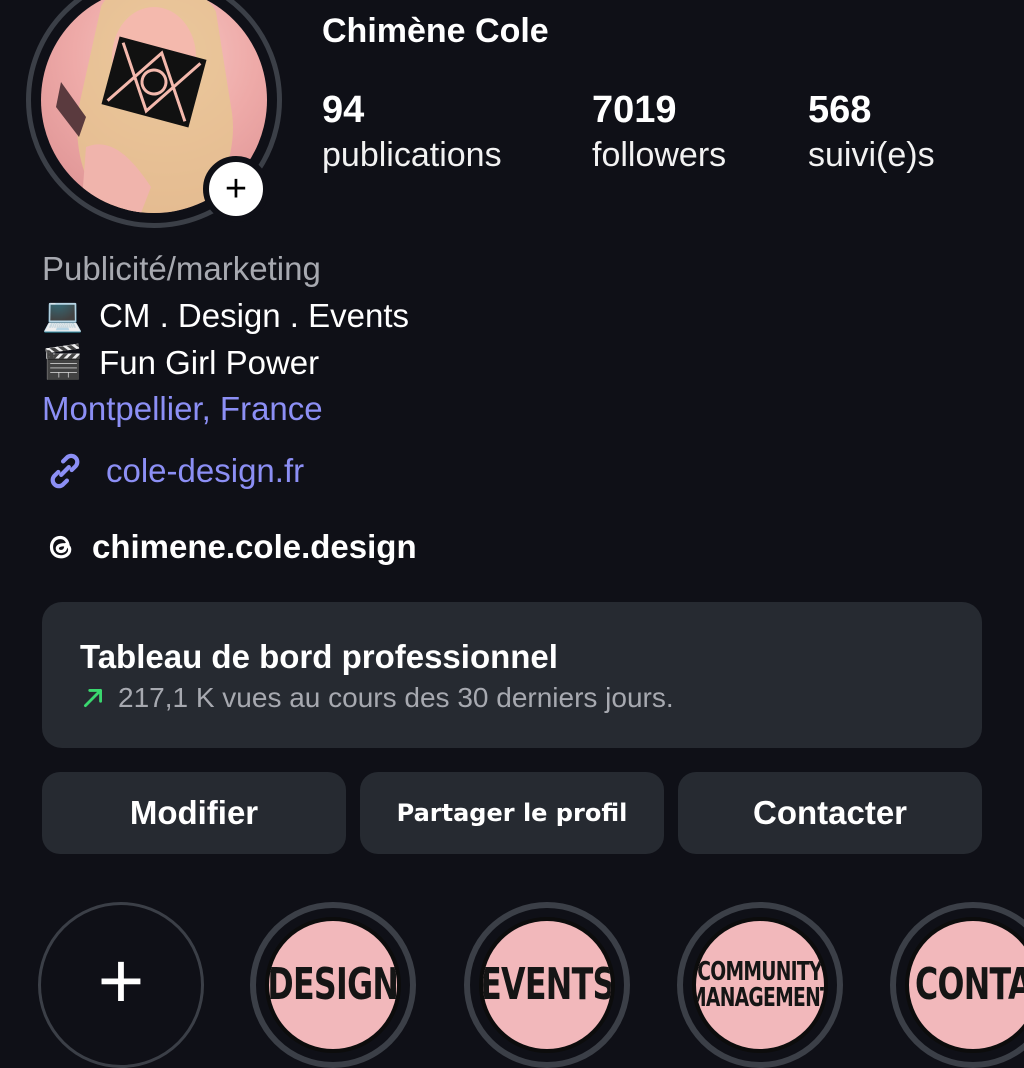  What do you see at coordinates (659, 135) in the screenshot?
I see `stat-followers: 7019 followers` at bounding box center [659, 135].